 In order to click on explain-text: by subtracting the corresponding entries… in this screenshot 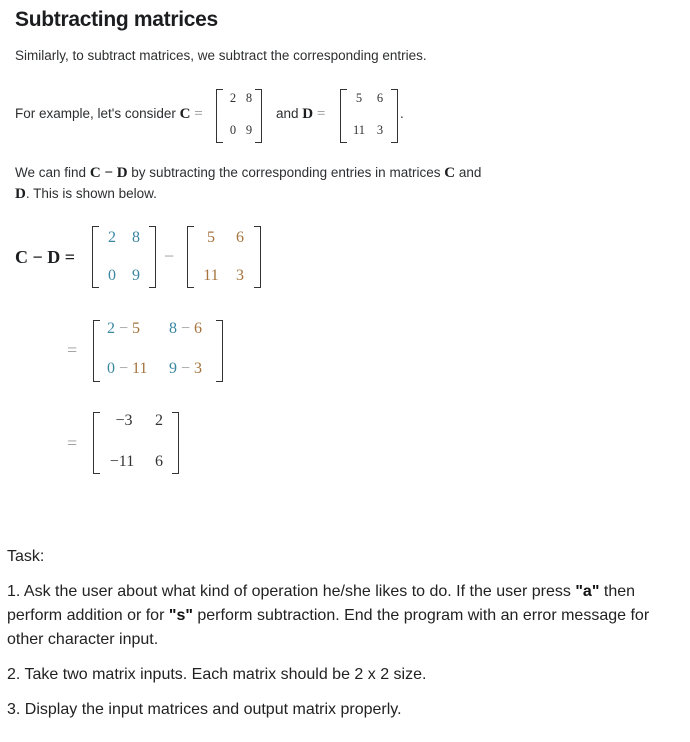, I will do `click(286, 172)`.